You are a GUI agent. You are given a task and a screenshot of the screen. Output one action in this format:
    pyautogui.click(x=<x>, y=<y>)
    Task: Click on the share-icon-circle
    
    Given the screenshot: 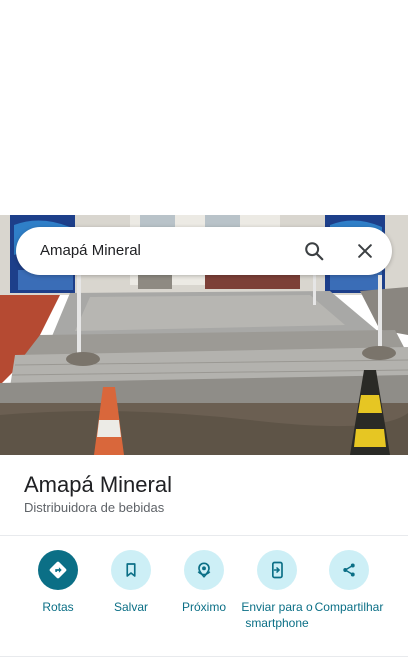 What is the action you would take?
    pyautogui.click(x=349, y=570)
    